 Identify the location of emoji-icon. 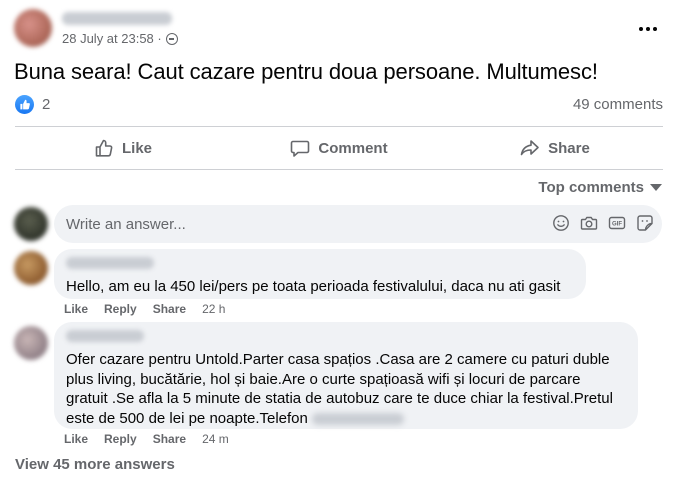
(561, 223).